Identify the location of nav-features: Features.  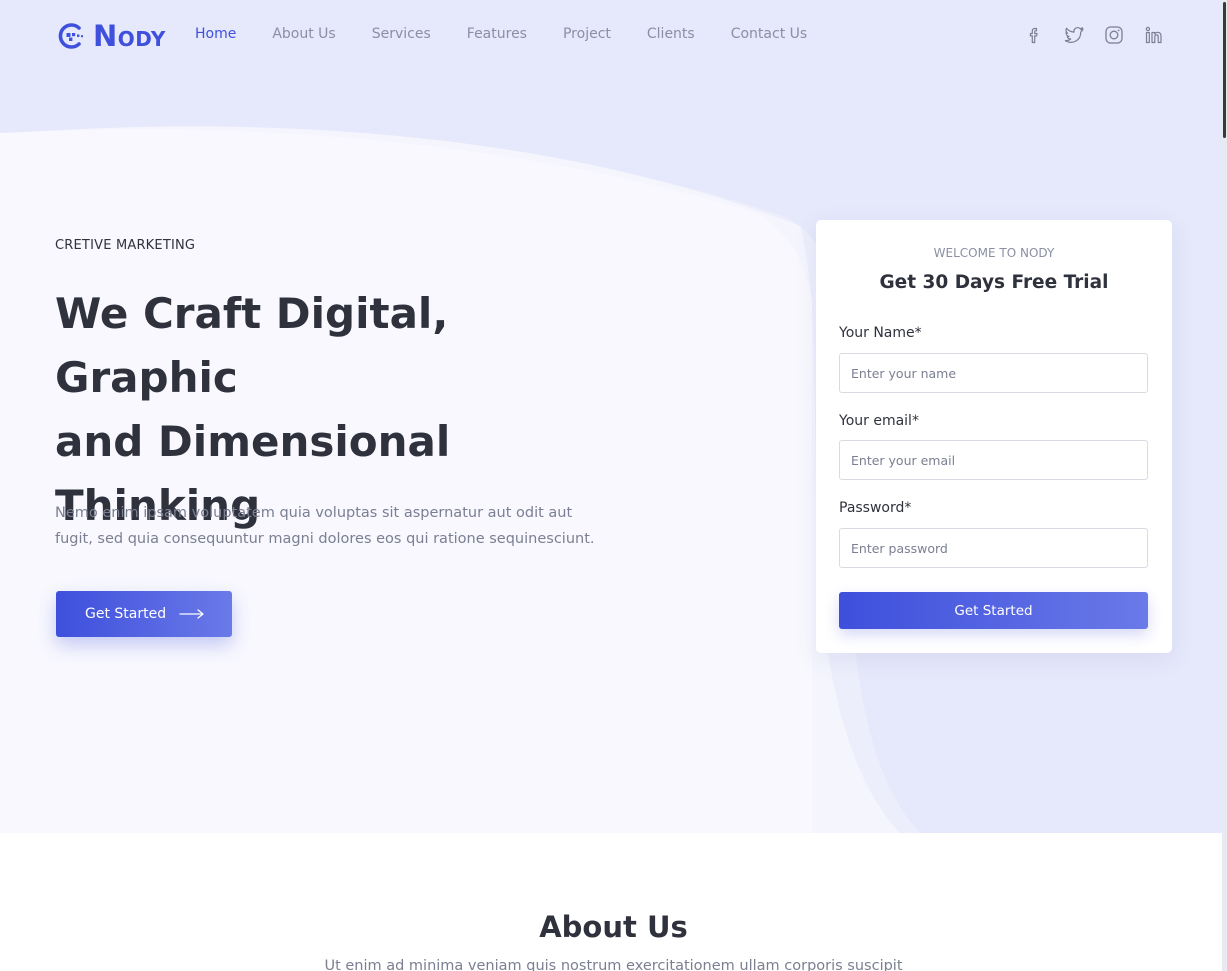
(497, 34).